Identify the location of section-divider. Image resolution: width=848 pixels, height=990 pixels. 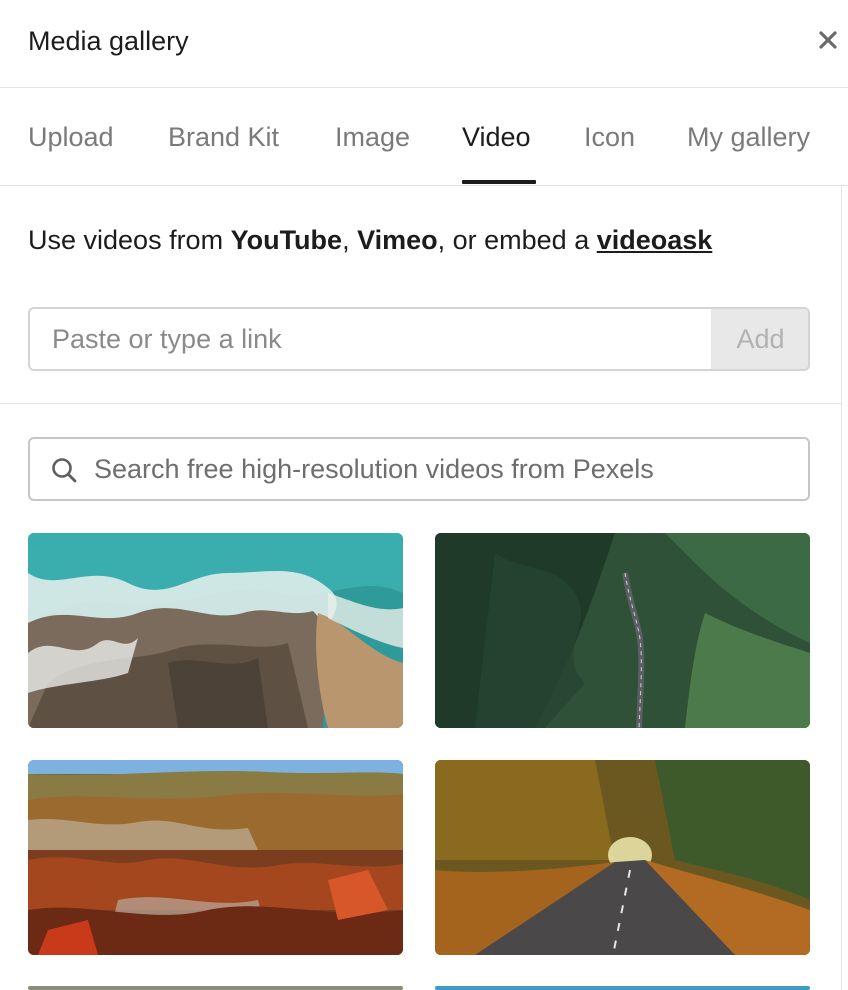
(420, 403).